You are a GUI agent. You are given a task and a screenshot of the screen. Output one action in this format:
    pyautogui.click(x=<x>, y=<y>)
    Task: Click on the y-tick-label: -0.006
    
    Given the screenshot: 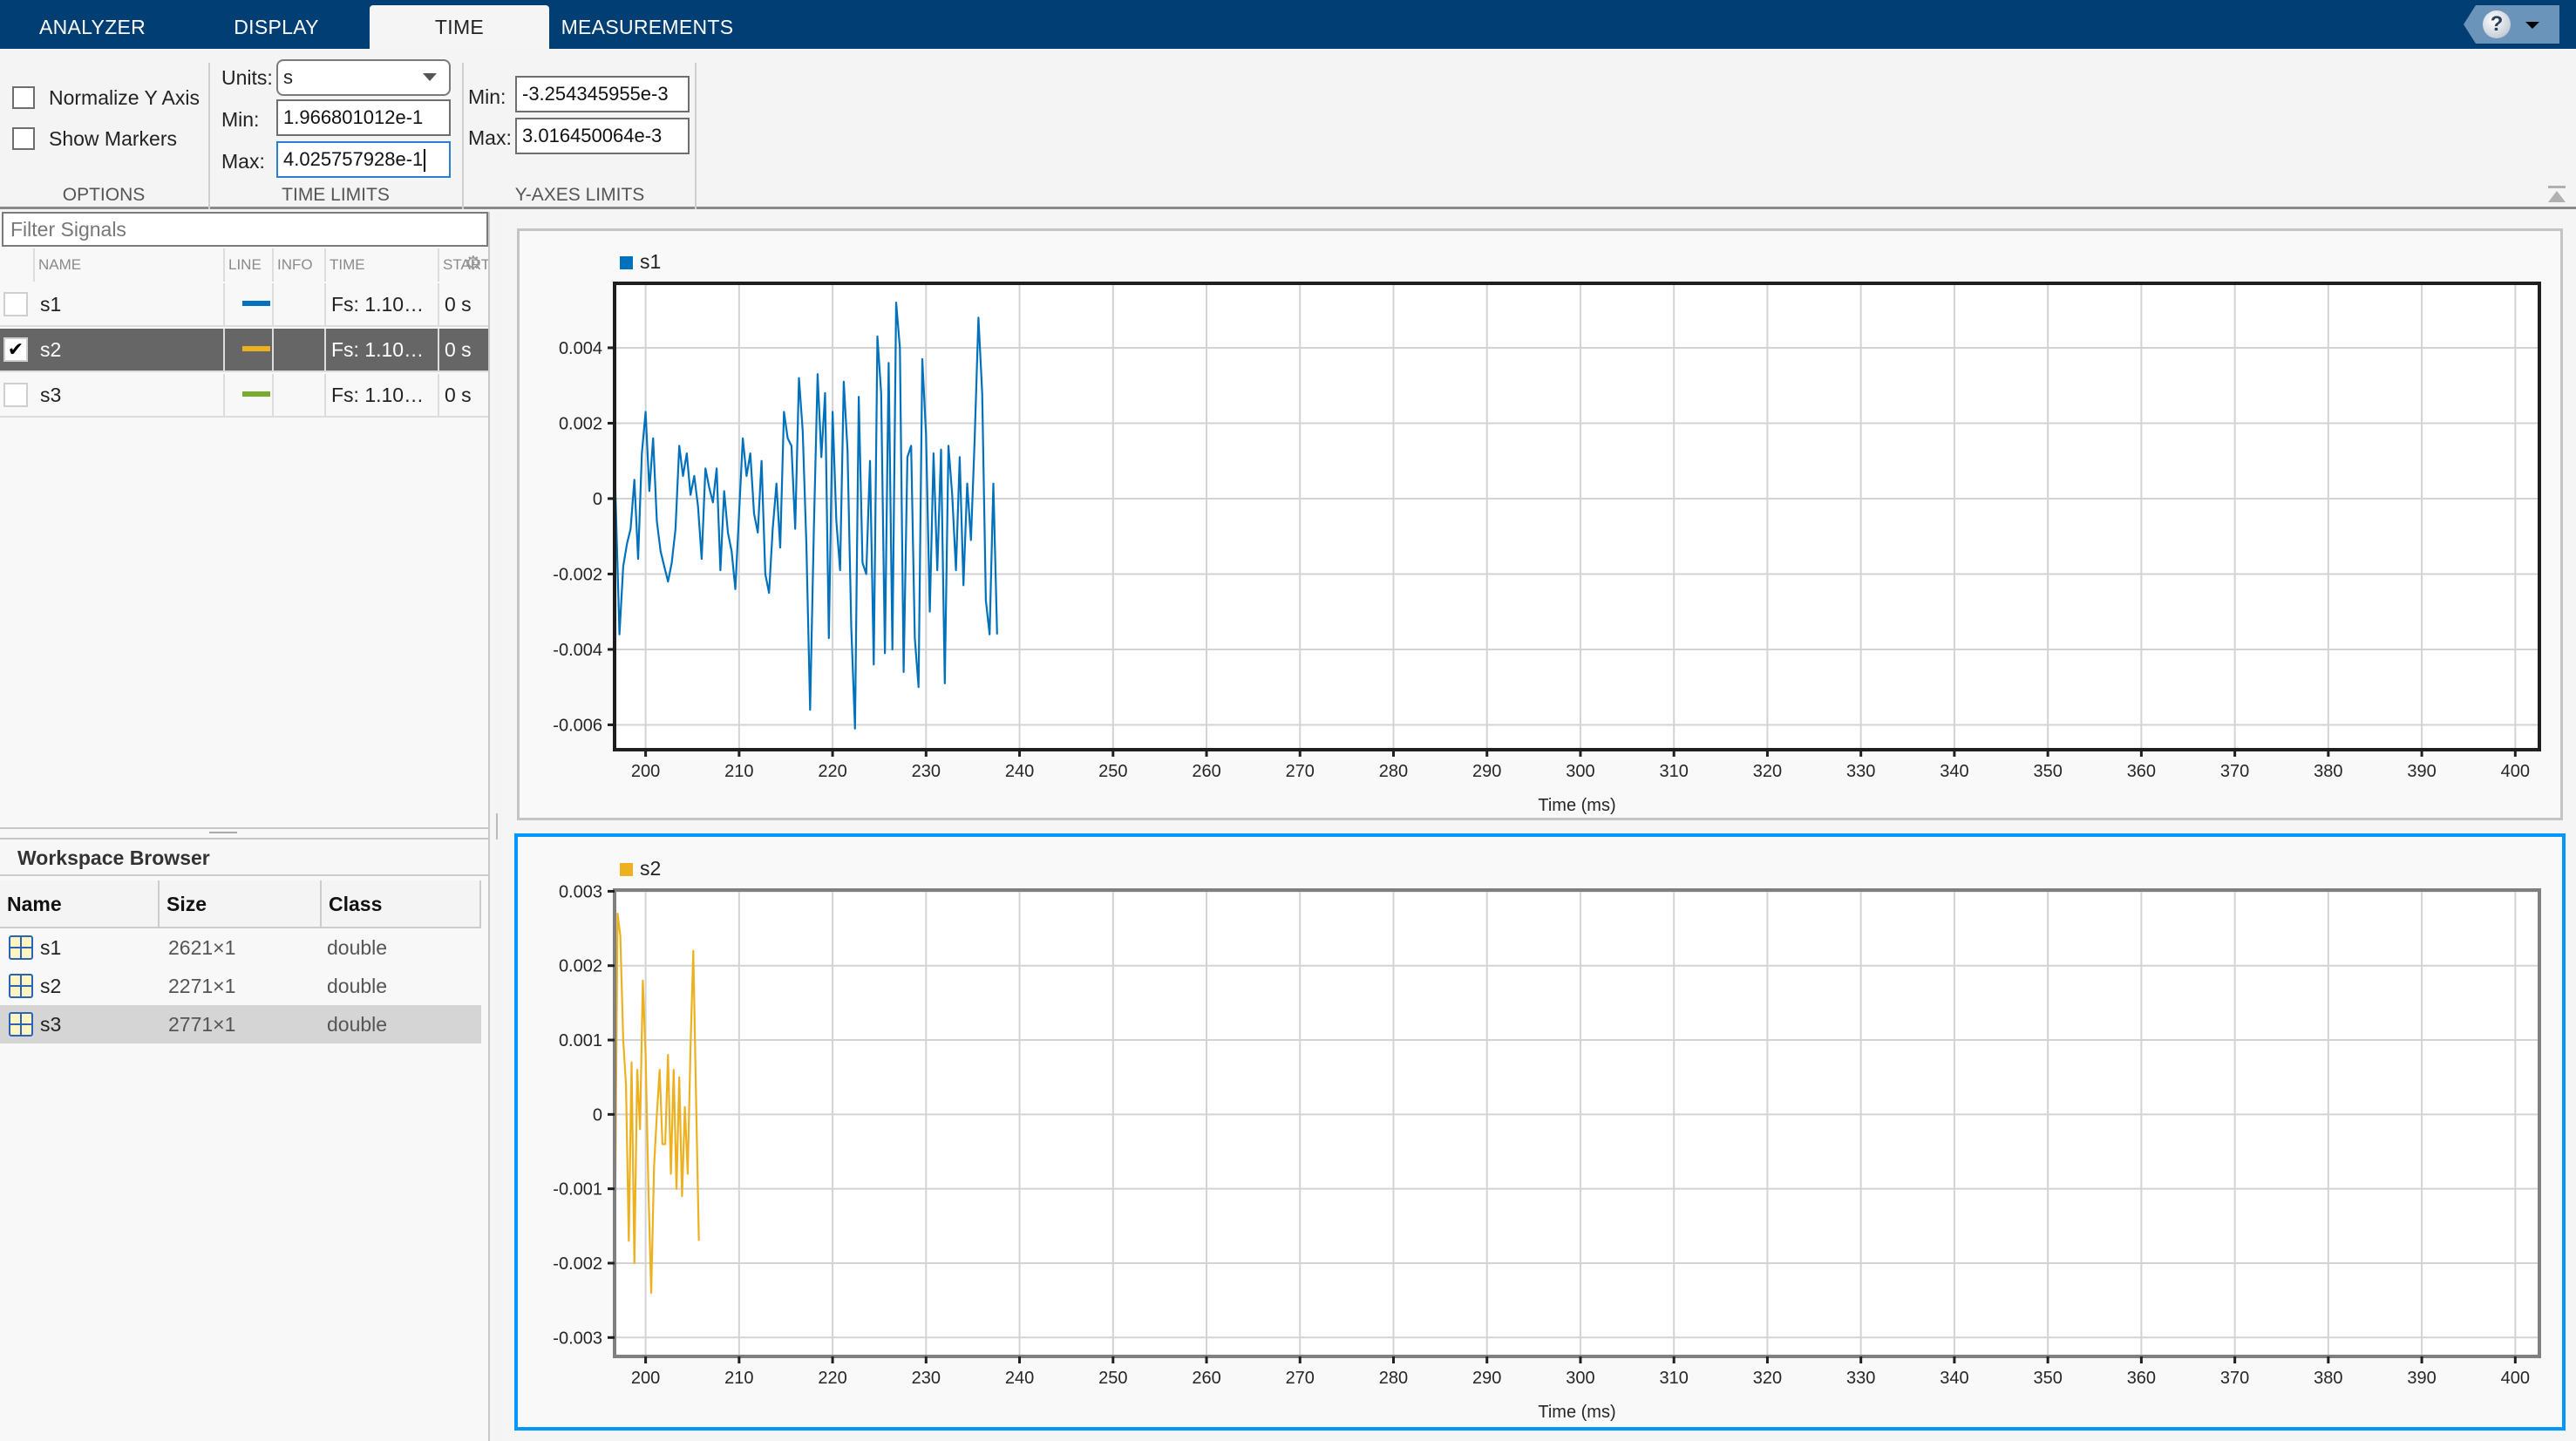 What is the action you would take?
    pyautogui.click(x=577, y=725)
    